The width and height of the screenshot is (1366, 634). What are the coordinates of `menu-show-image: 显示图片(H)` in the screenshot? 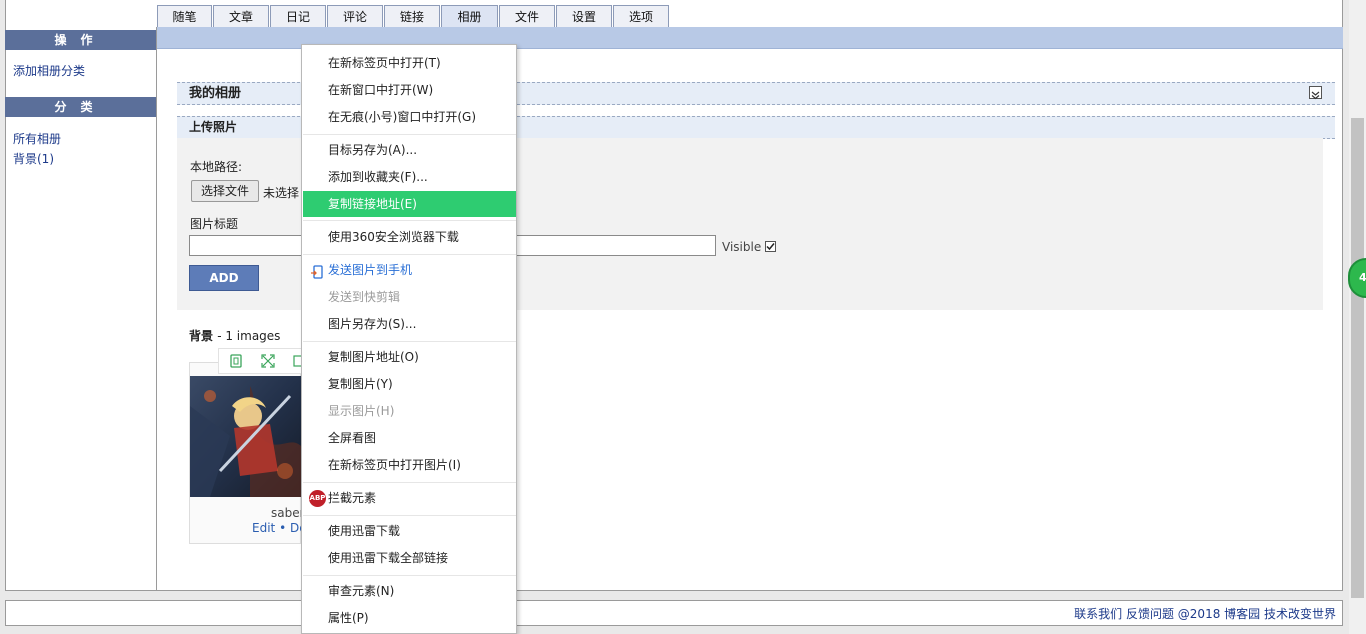 It's located at (361, 411).